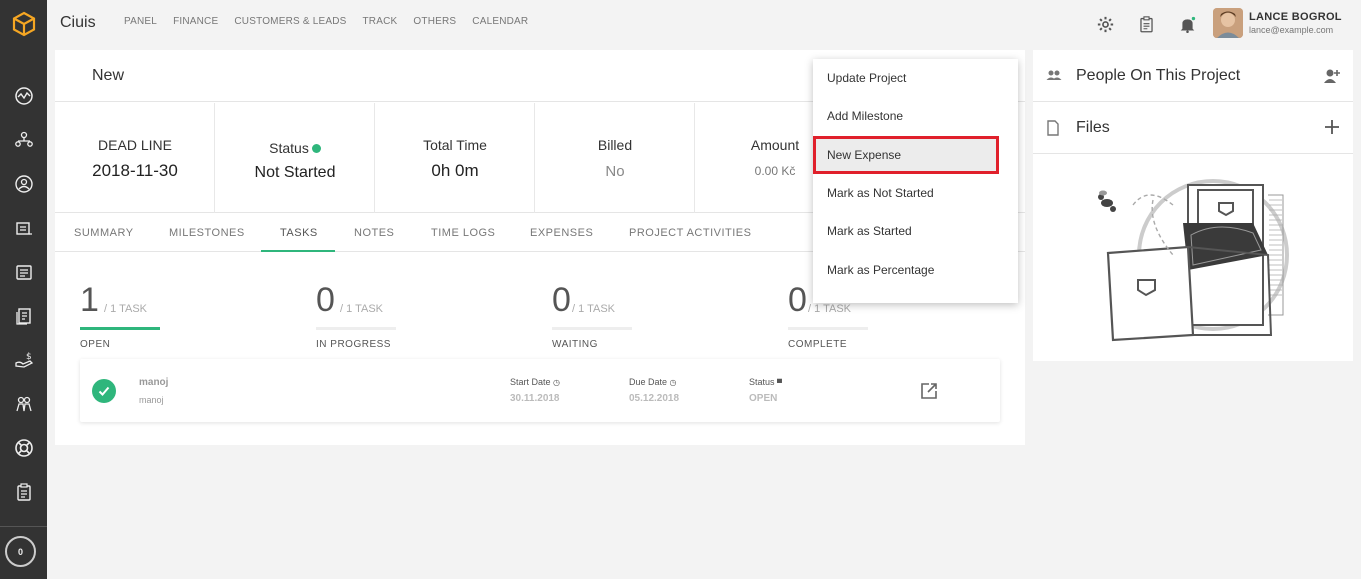 The width and height of the screenshot is (1361, 579). What do you see at coordinates (1187, 24) in the screenshot?
I see `notification-bell-icon` at bounding box center [1187, 24].